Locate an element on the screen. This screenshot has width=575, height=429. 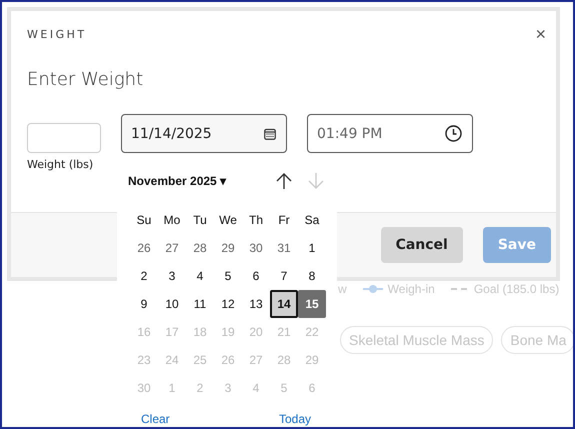
calendar-day: 8 is located at coordinates (312, 276).